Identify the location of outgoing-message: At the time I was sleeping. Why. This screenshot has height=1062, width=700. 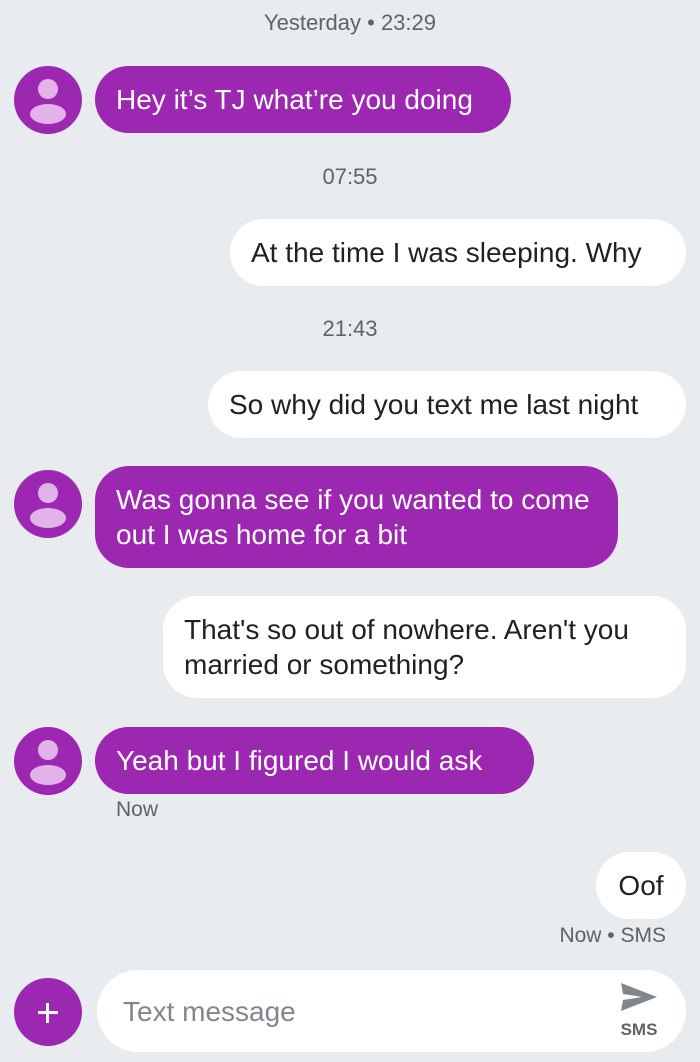
(458, 252).